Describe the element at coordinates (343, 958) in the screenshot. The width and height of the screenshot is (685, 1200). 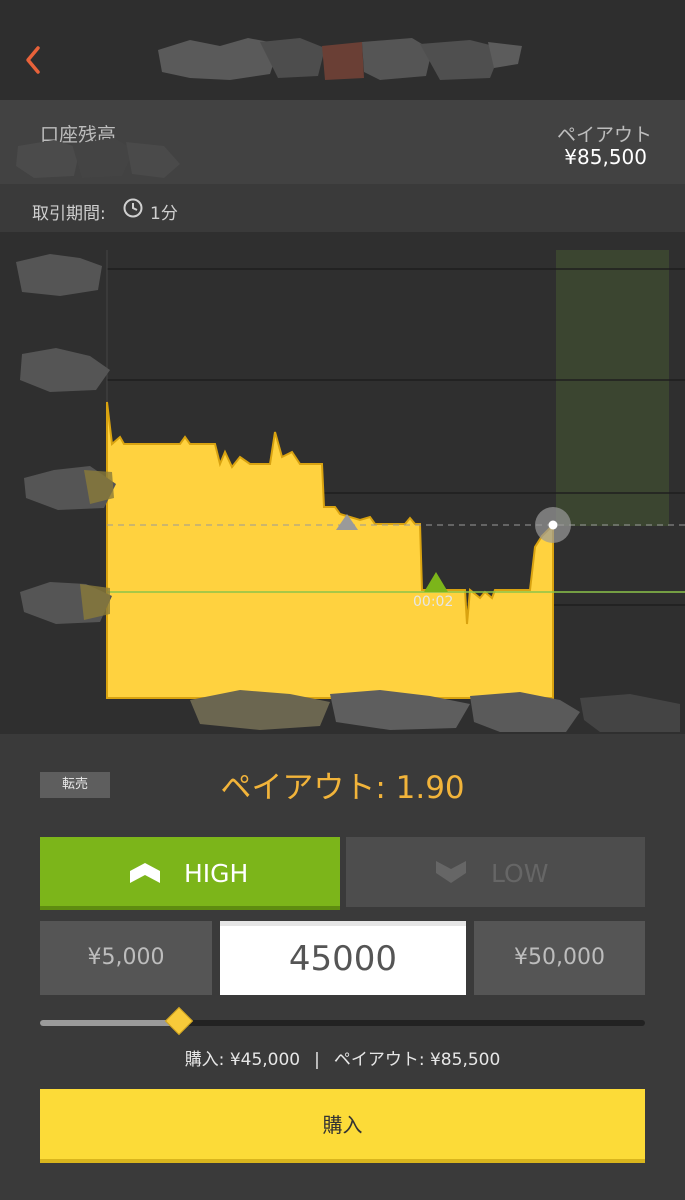
I see `amount-input: 45000` at that location.